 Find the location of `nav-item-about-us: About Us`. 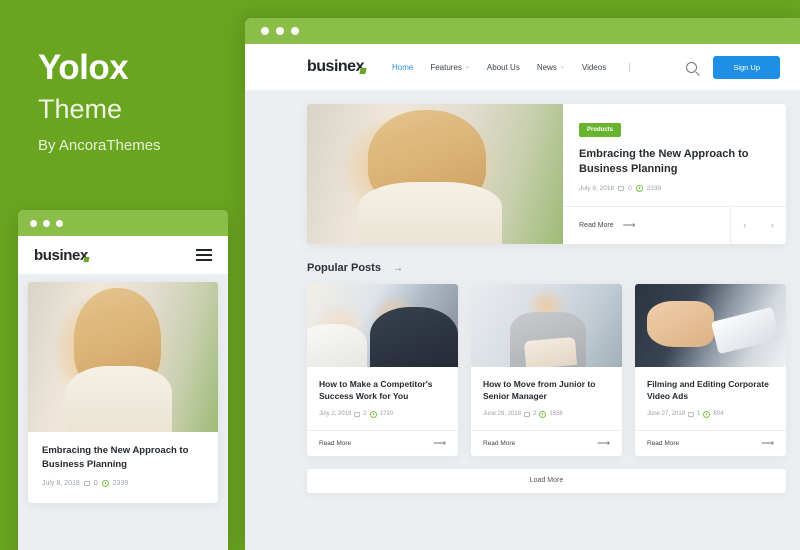

nav-item-about-us: About Us is located at coordinates (503, 67).